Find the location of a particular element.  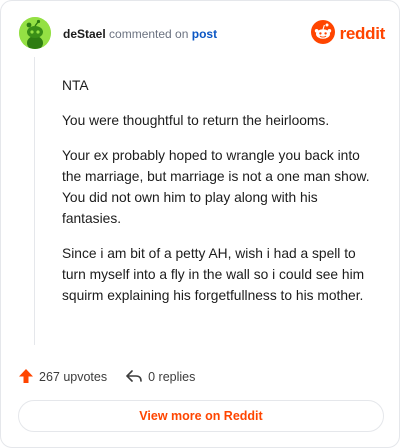

comment-paragraph: NTA is located at coordinates (75, 85).